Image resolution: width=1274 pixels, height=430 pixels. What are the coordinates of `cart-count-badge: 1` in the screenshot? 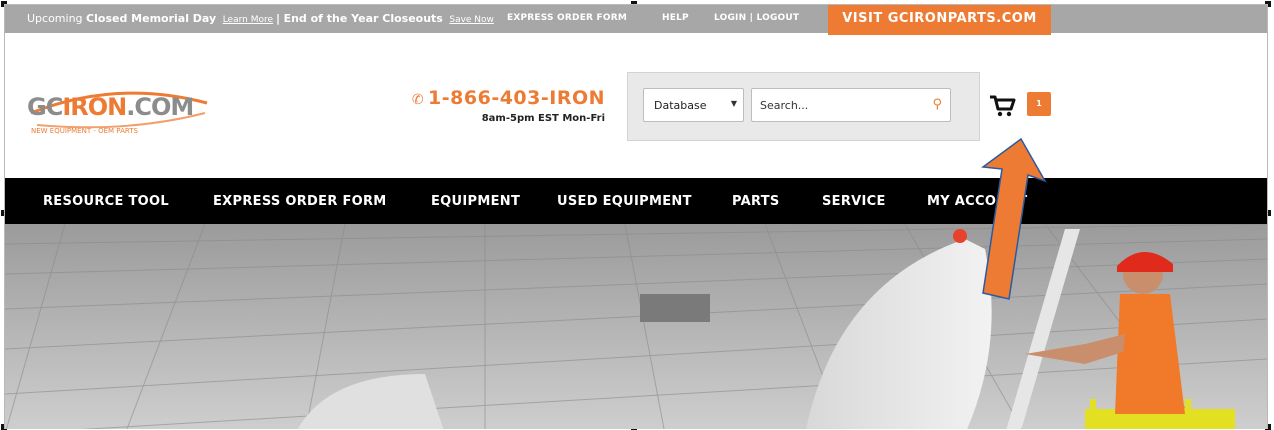 It's located at (1039, 104).